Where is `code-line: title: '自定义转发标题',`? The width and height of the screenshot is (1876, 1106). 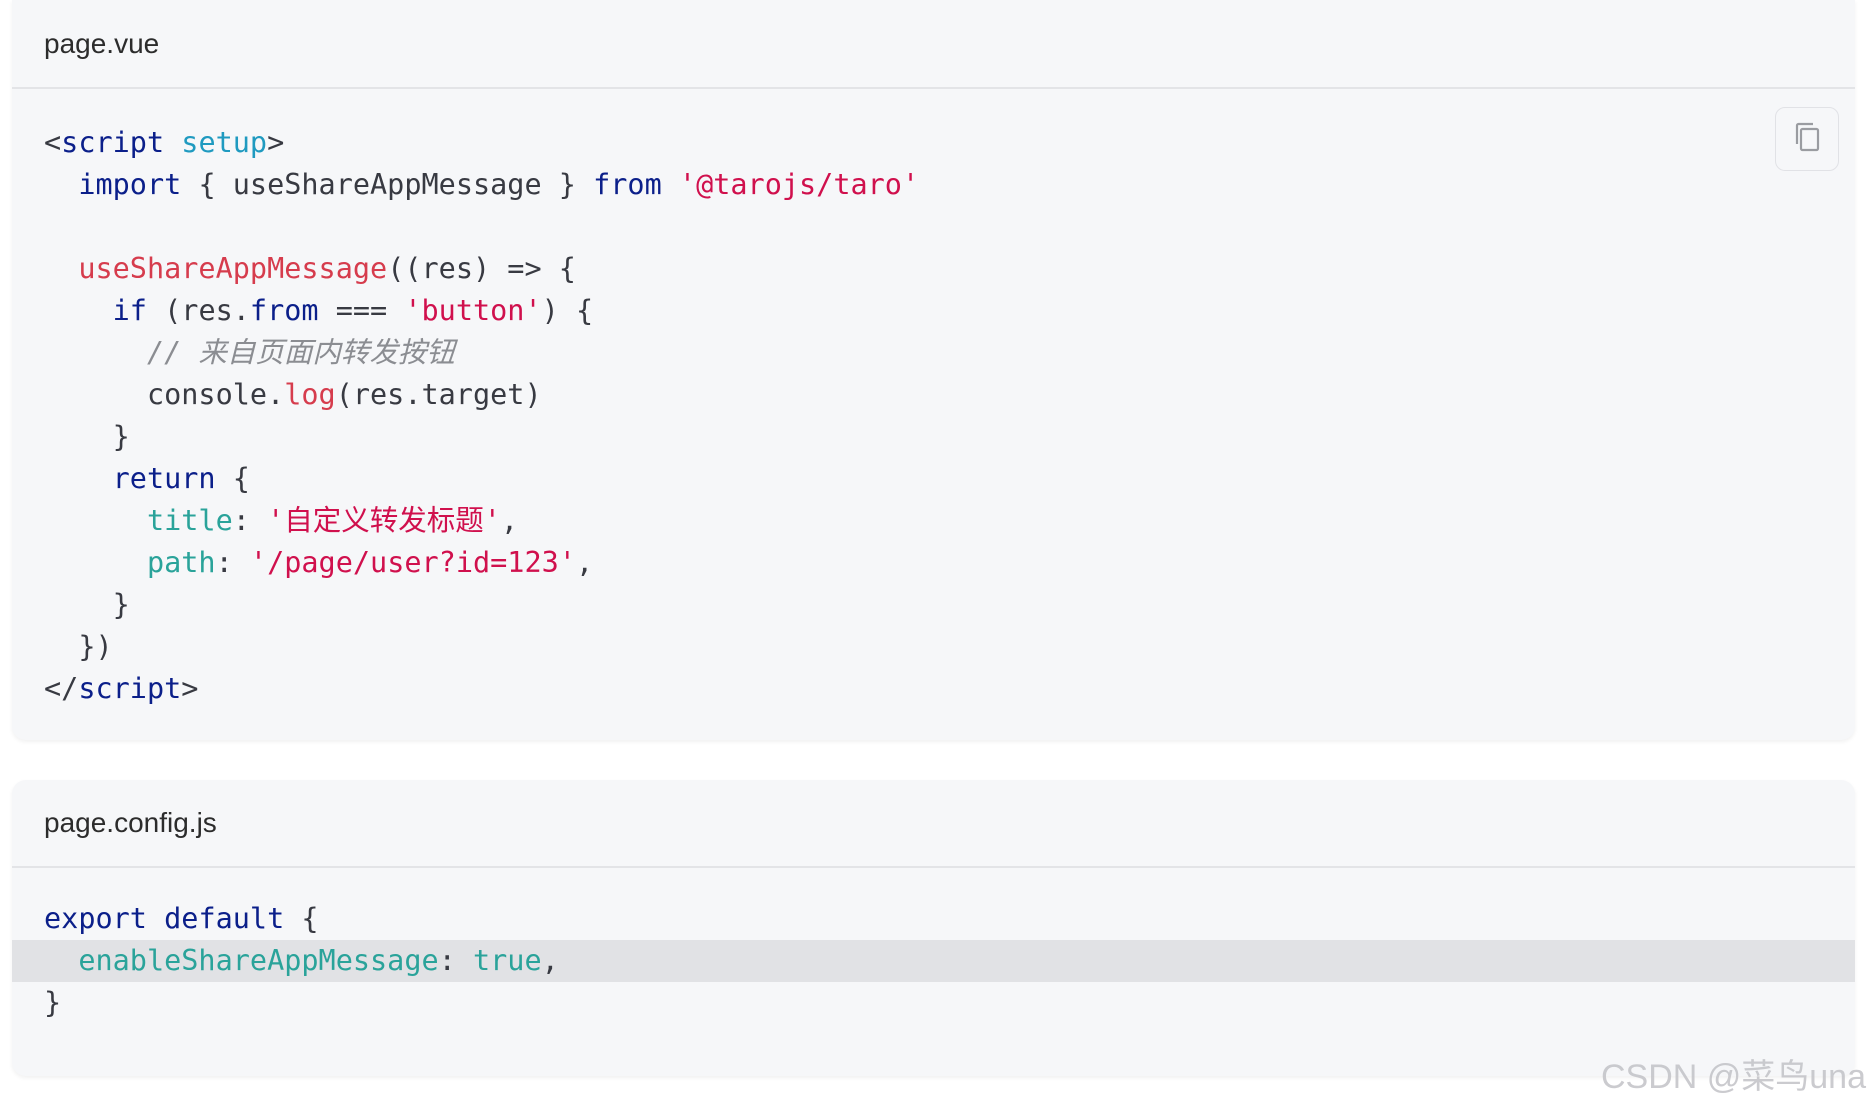 code-line: title: '自定义转发标题', is located at coordinates (933, 521).